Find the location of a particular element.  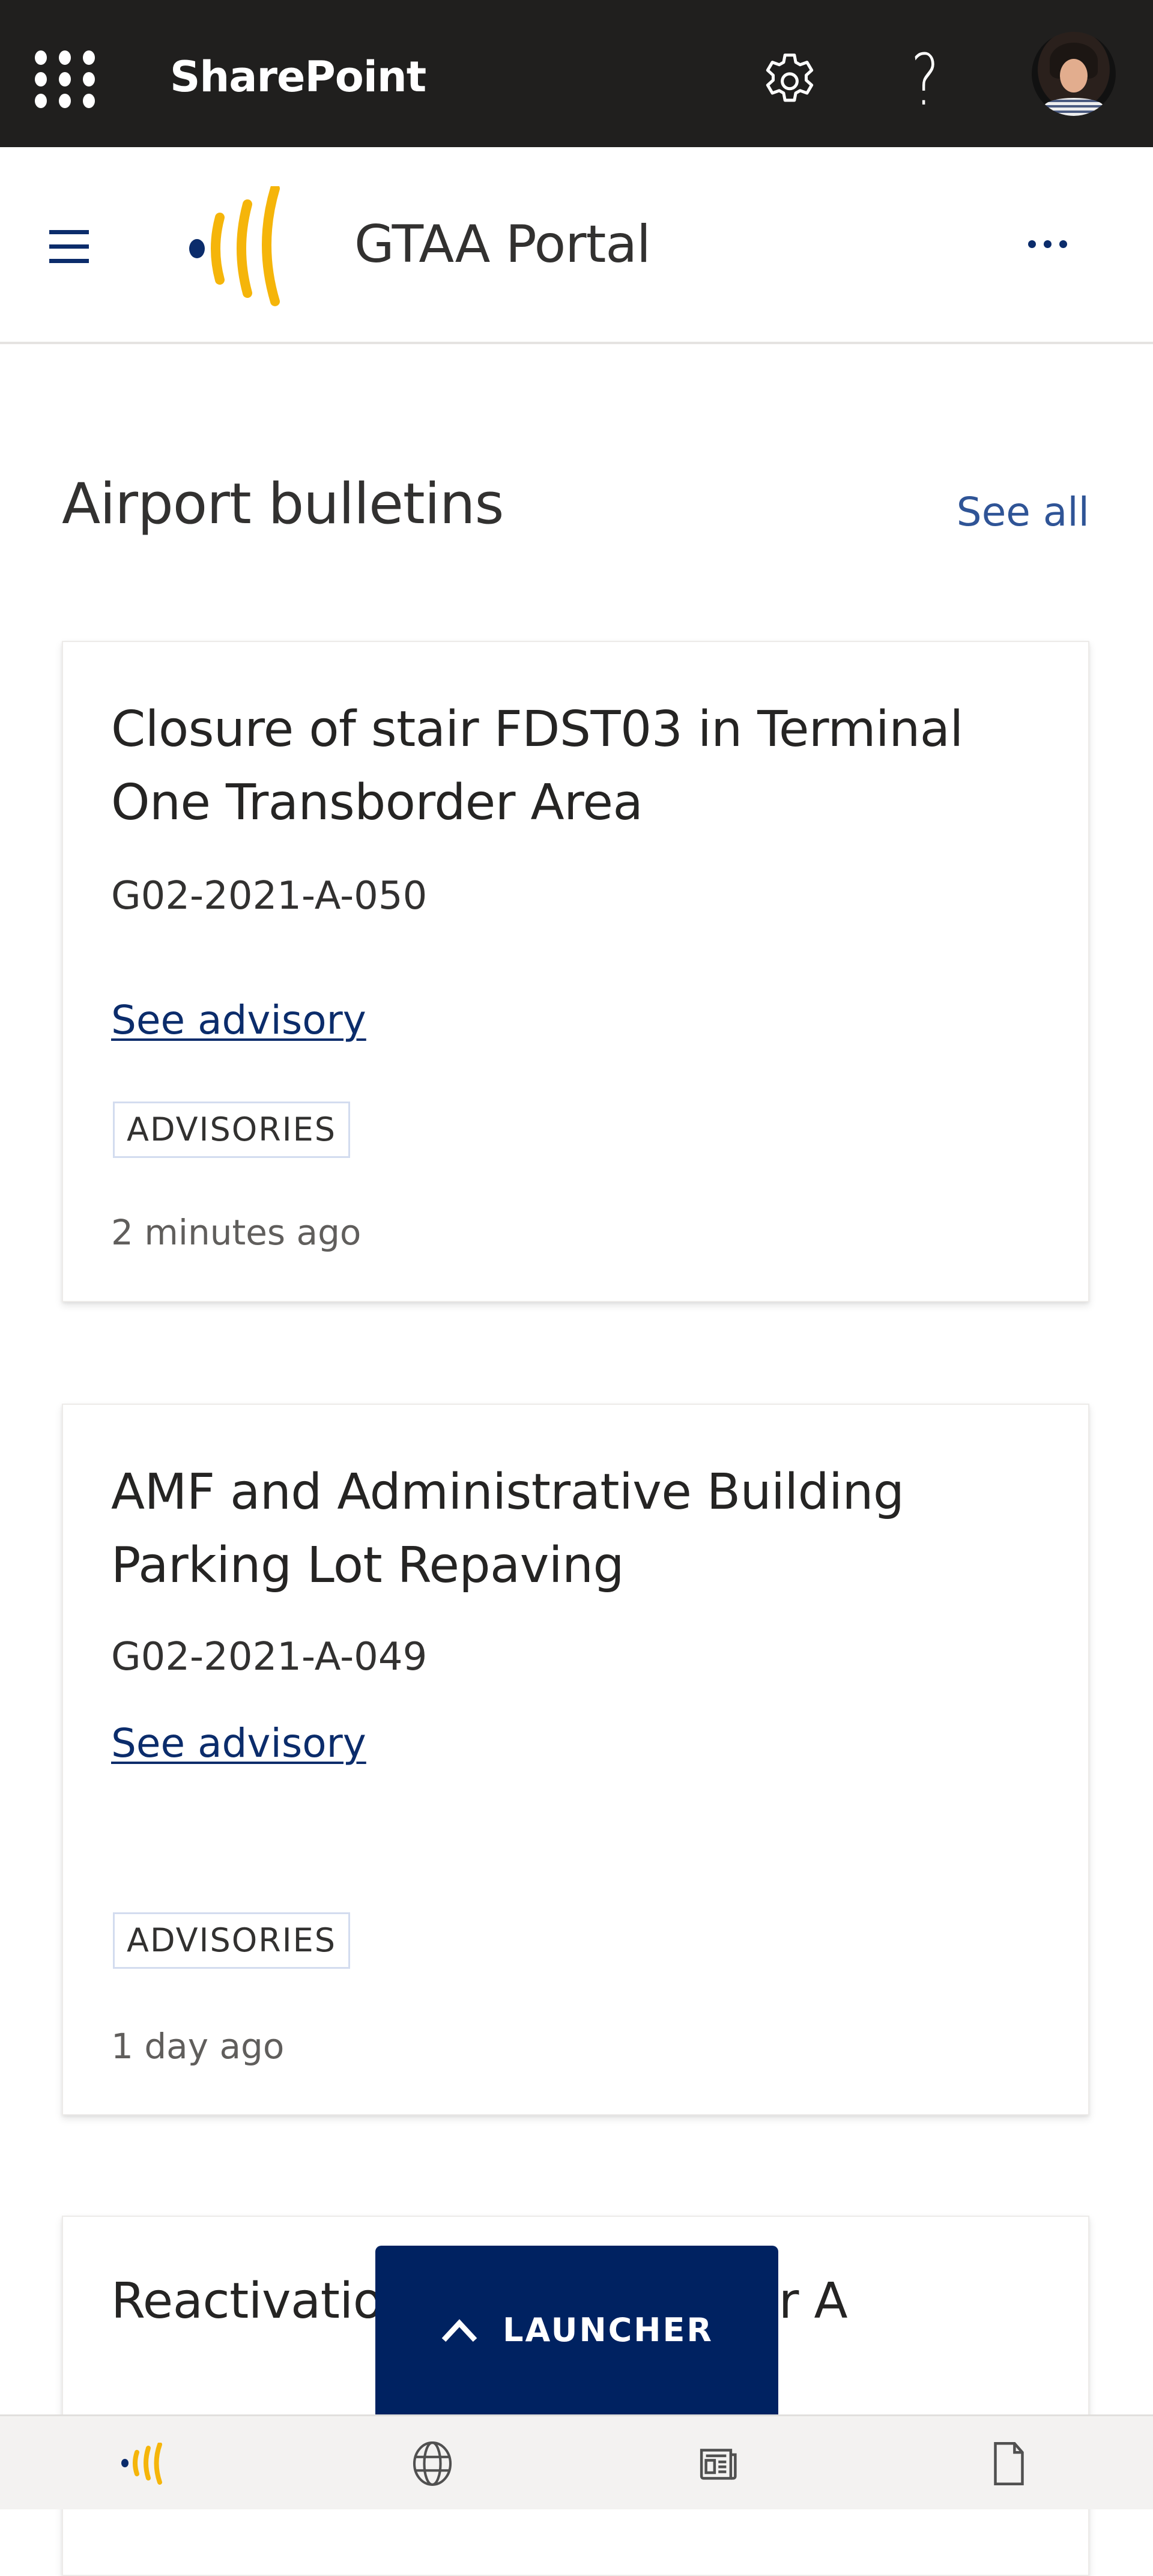

news-icon is located at coordinates (718, 2464).